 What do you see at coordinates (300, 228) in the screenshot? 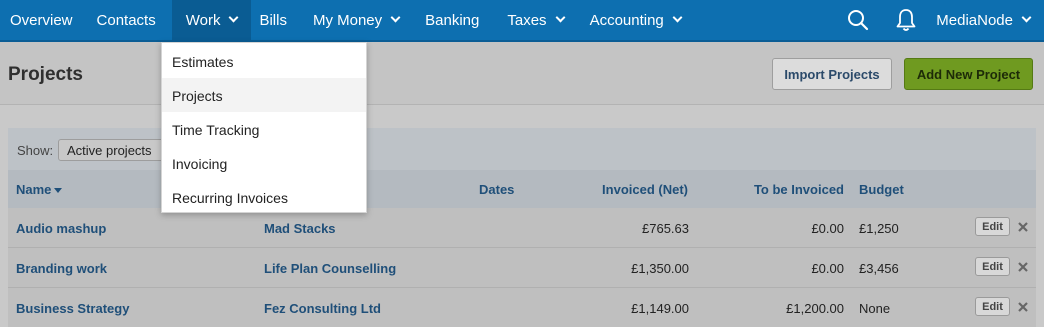
I see `contact-link: Mad Stacks` at bounding box center [300, 228].